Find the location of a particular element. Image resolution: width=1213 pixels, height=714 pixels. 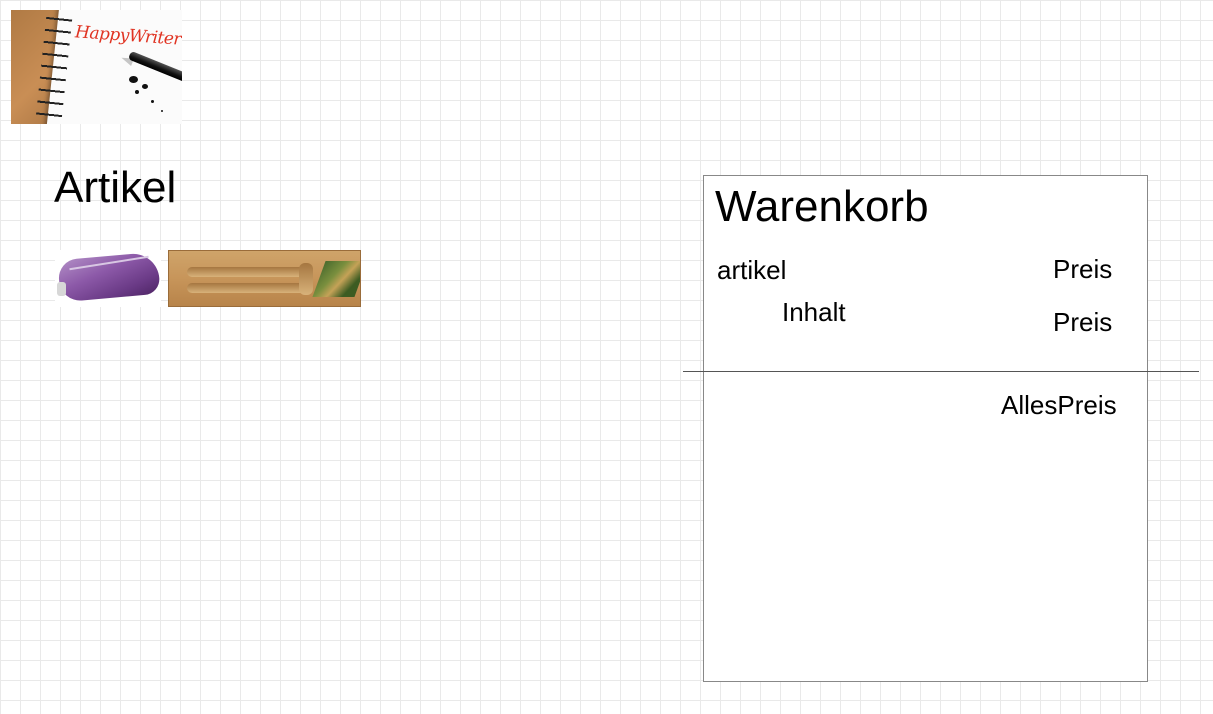

cart-content-price: Preis is located at coordinates (1083, 322).